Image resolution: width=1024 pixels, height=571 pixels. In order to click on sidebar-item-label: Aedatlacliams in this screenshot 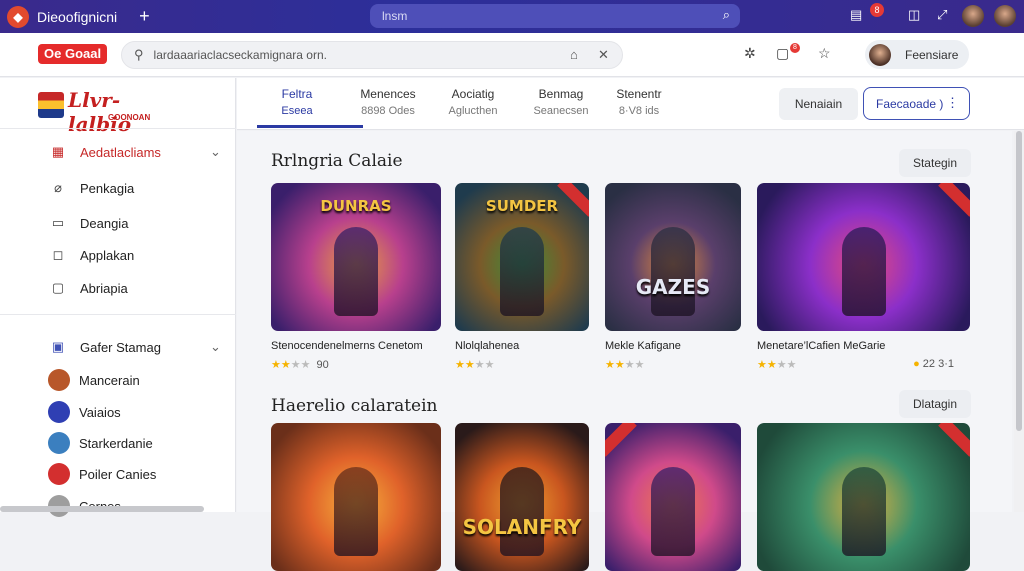, I will do `click(120, 152)`.